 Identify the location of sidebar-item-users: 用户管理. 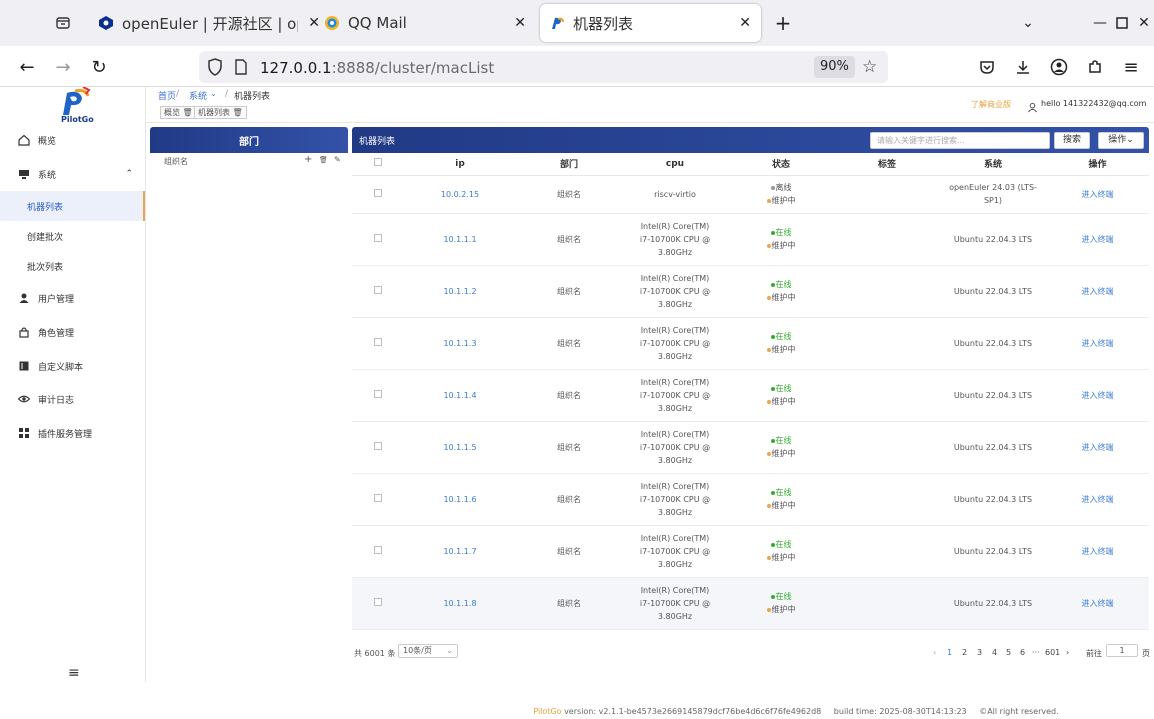
(72, 298).